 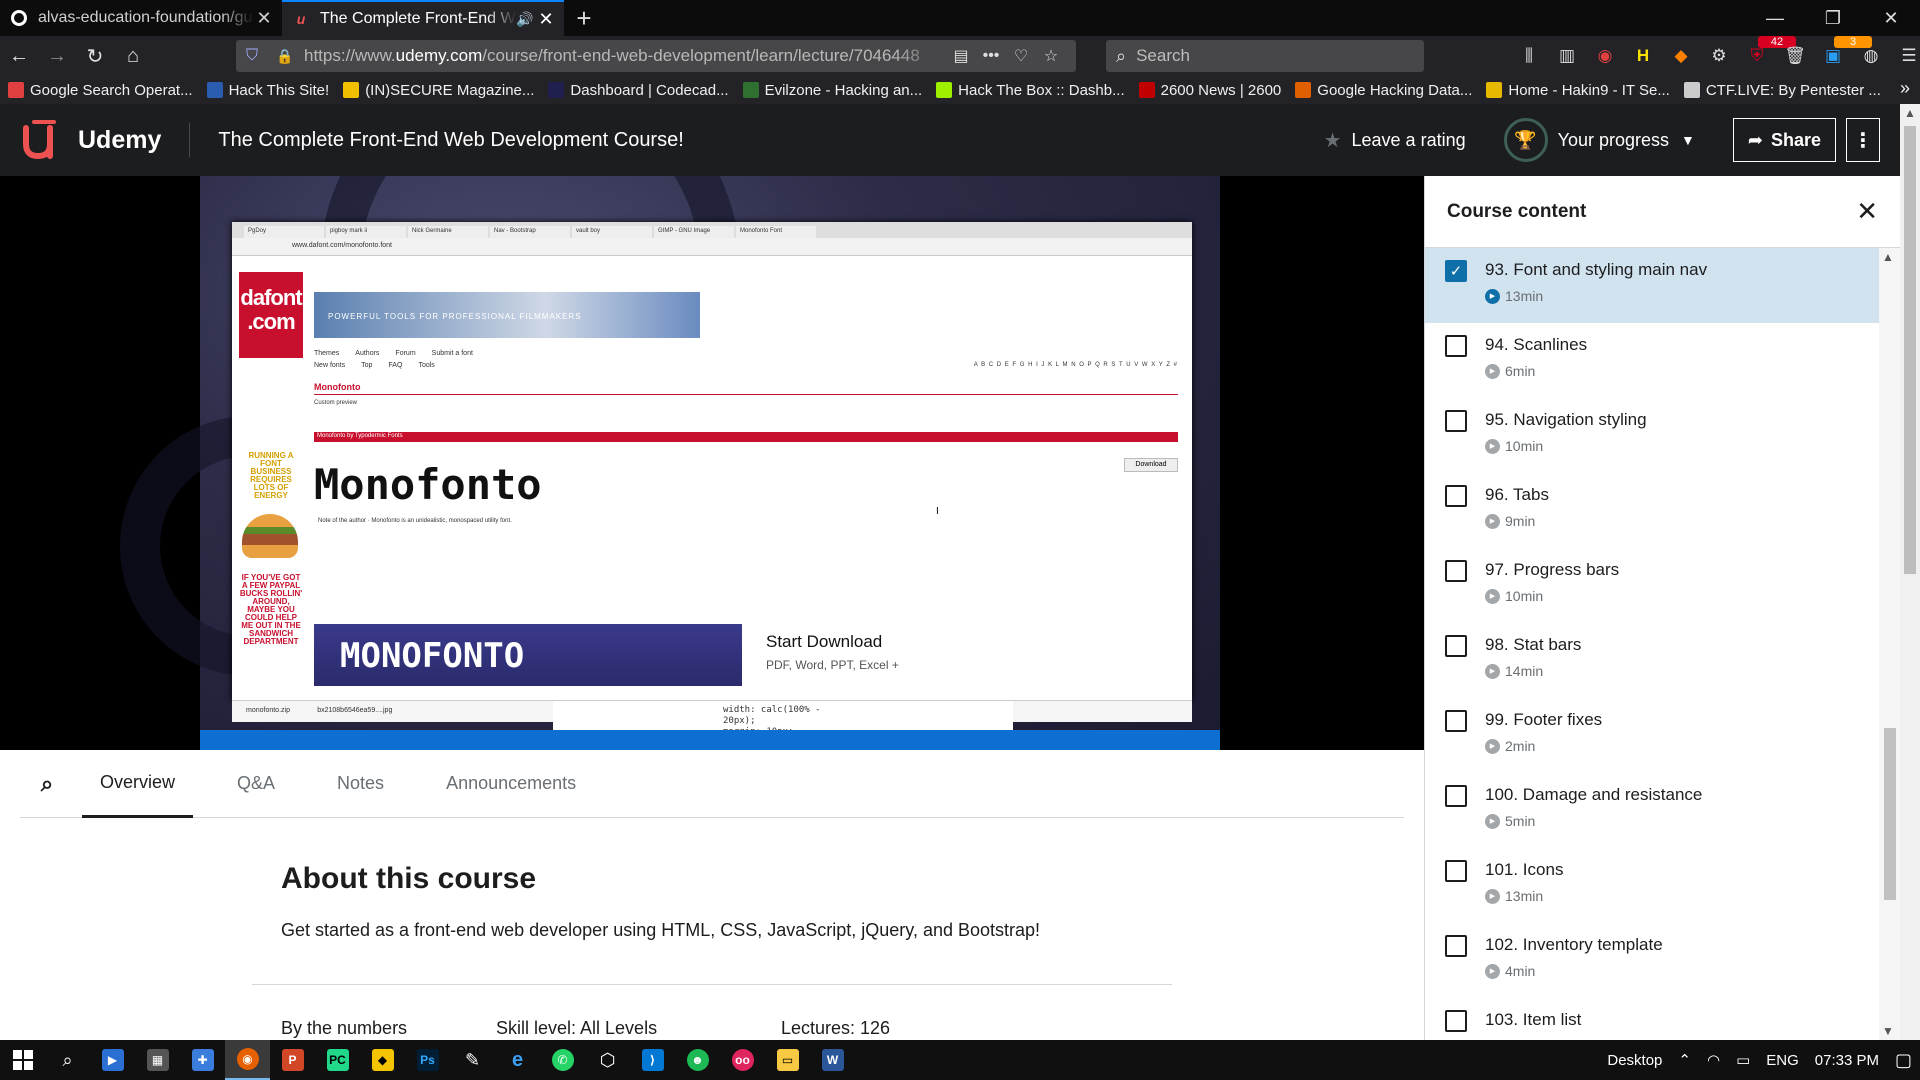 What do you see at coordinates (1863, 140) in the screenshot?
I see `more-options-icon: ⋮` at bounding box center [1863, 140].